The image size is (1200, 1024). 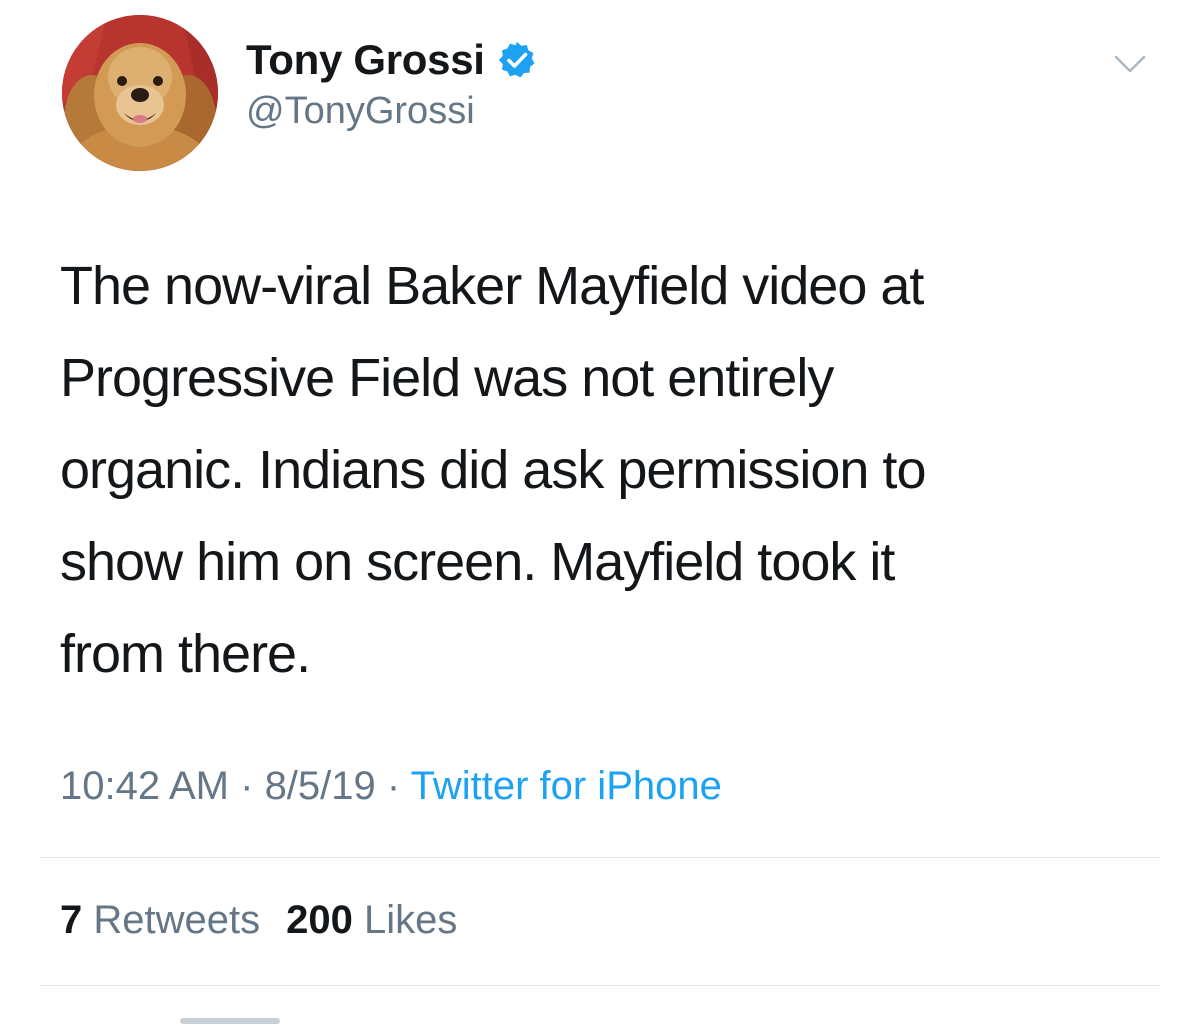 What do you see at coordinates (516, 60) in the screenshot?
I see `verified-badge-icon` at bounding box center [516, 60].